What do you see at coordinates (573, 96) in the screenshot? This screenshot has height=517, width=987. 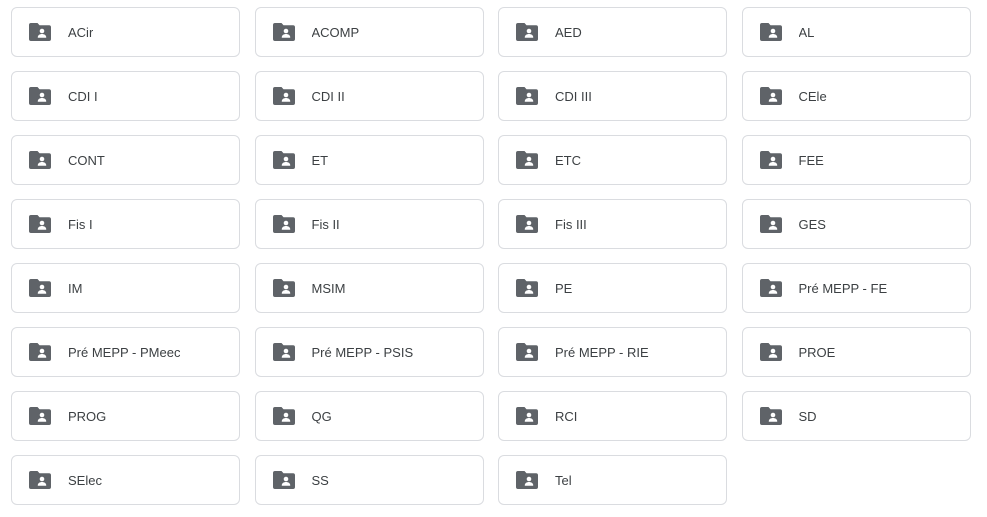 I see `folder-name: CDI III` at bounding box center [573, 96].